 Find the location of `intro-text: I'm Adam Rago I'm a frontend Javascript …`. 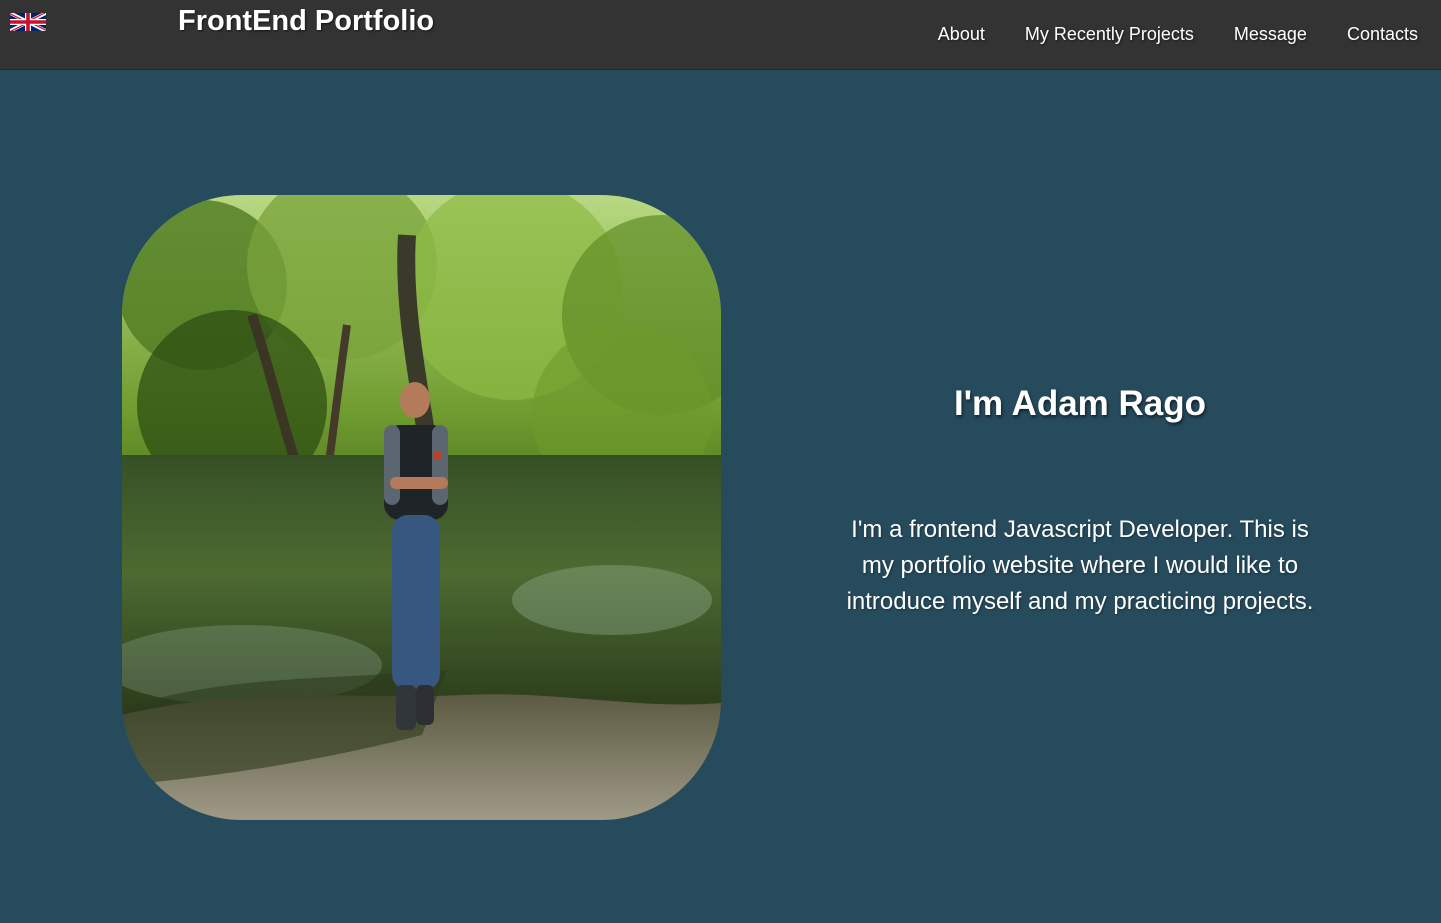

intro-text: I'm Adam Rago I'm a frontend Javascript … is located at coordinates (1080, 502).